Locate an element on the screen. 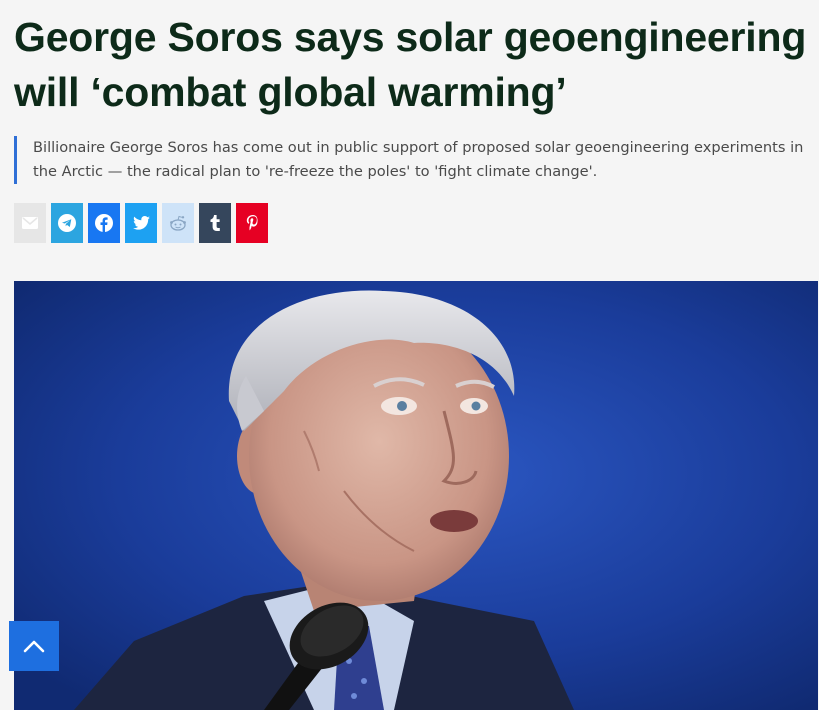  share-tumblr-button is located at coordinates (215, 223).